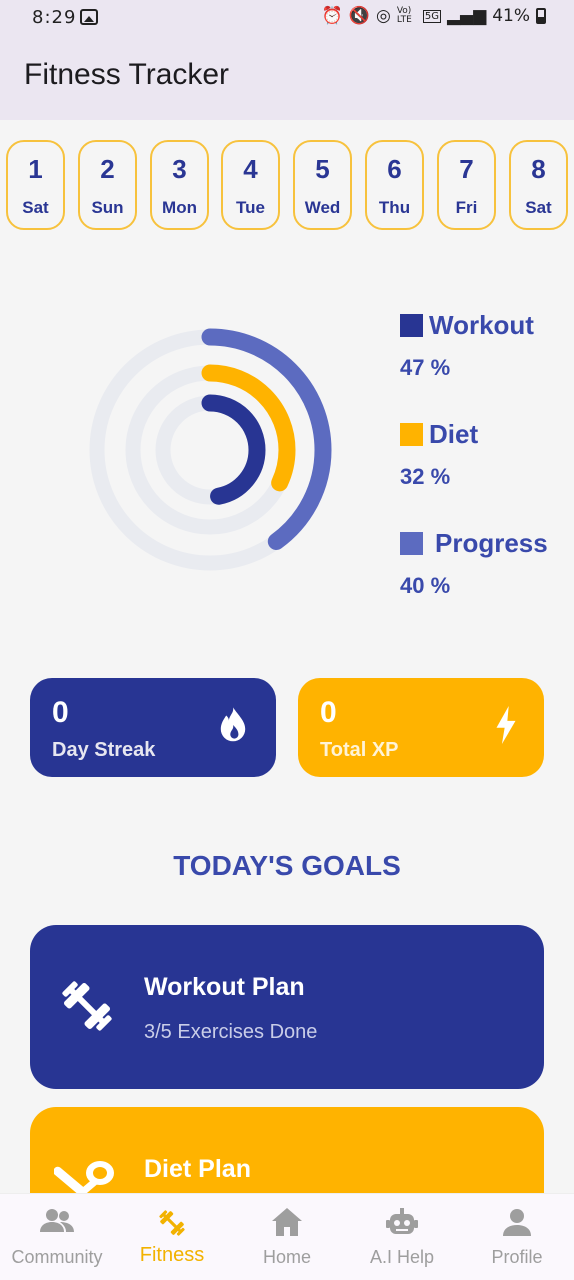  Describe the element at coordinates (89, 17) in the screenshot. I see `gallery-icon` at that location.